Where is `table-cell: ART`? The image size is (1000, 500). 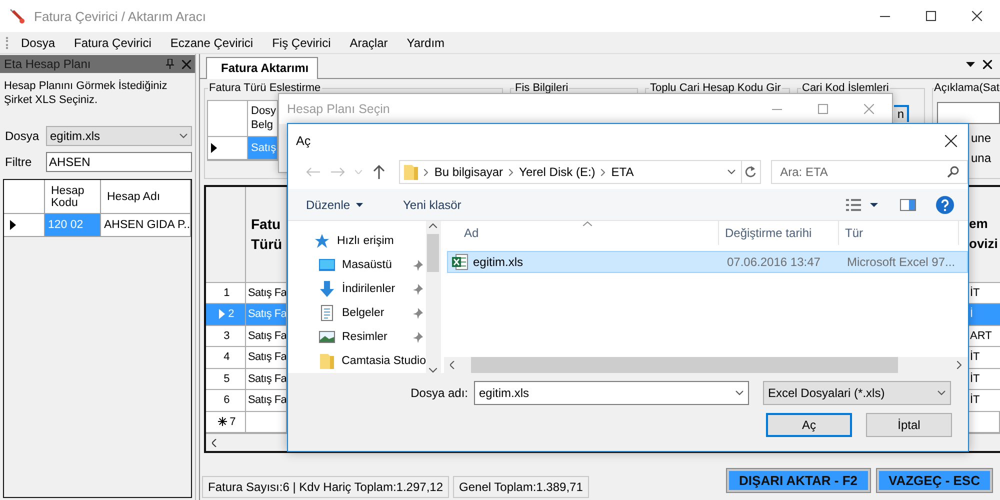 table-cell: ART is located at coordinates (984, 337).